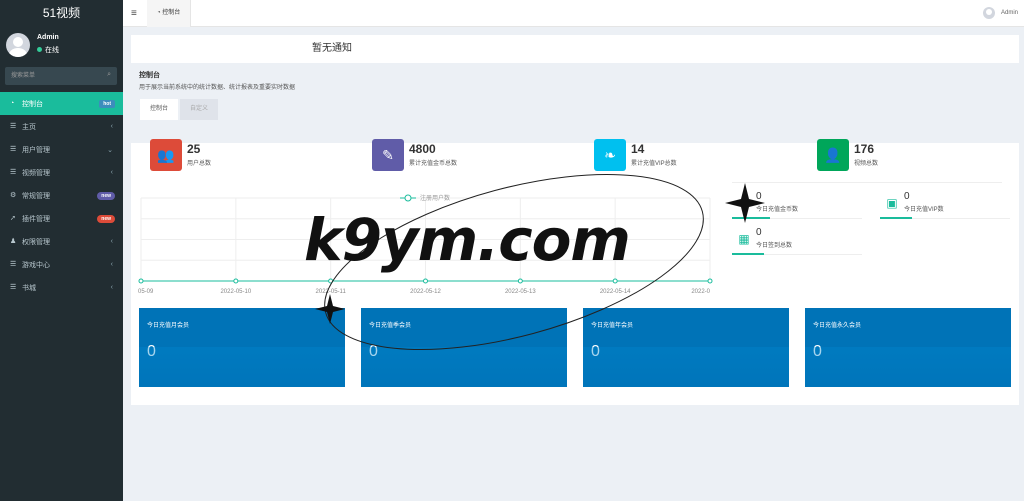 The image size is (1024, 501). I want to click on hamburger-menu-icon: ≡, so click(134, 13).